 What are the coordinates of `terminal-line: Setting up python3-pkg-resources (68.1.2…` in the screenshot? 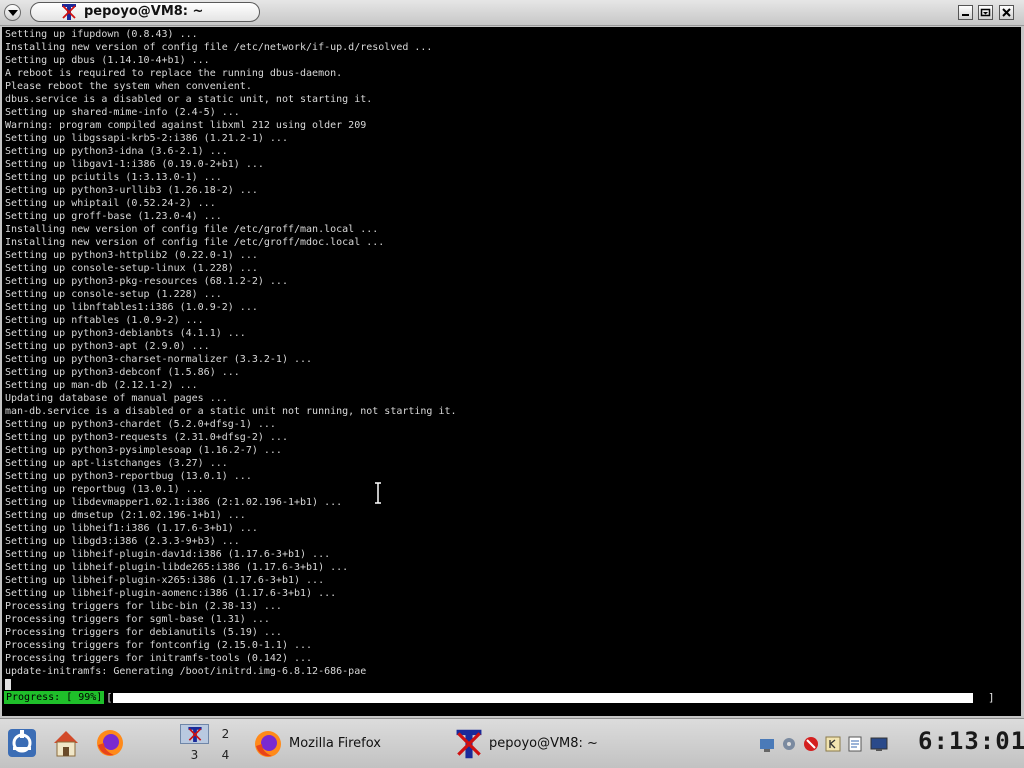 It's located at (146, 281).